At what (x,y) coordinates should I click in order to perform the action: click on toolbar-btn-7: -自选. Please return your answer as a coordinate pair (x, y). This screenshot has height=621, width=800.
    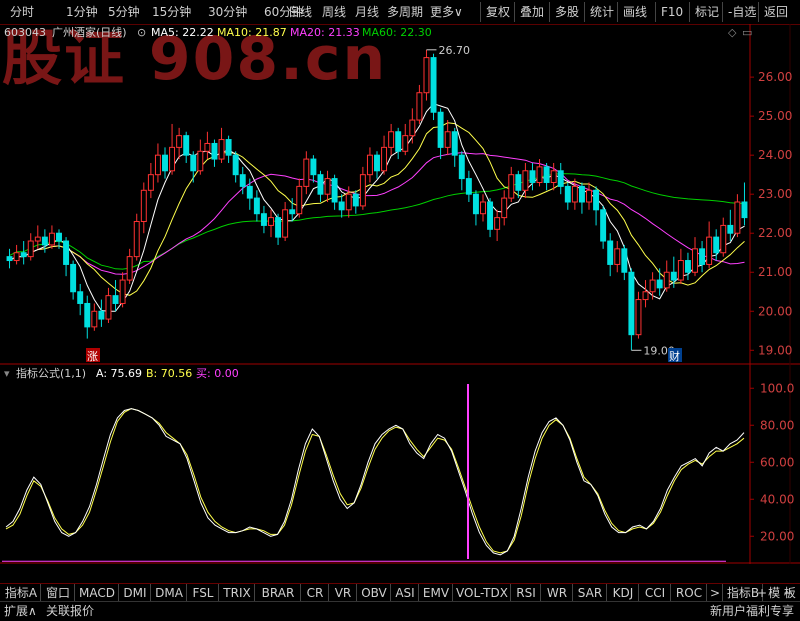
    Looking at the image, I should click on (742, 12).